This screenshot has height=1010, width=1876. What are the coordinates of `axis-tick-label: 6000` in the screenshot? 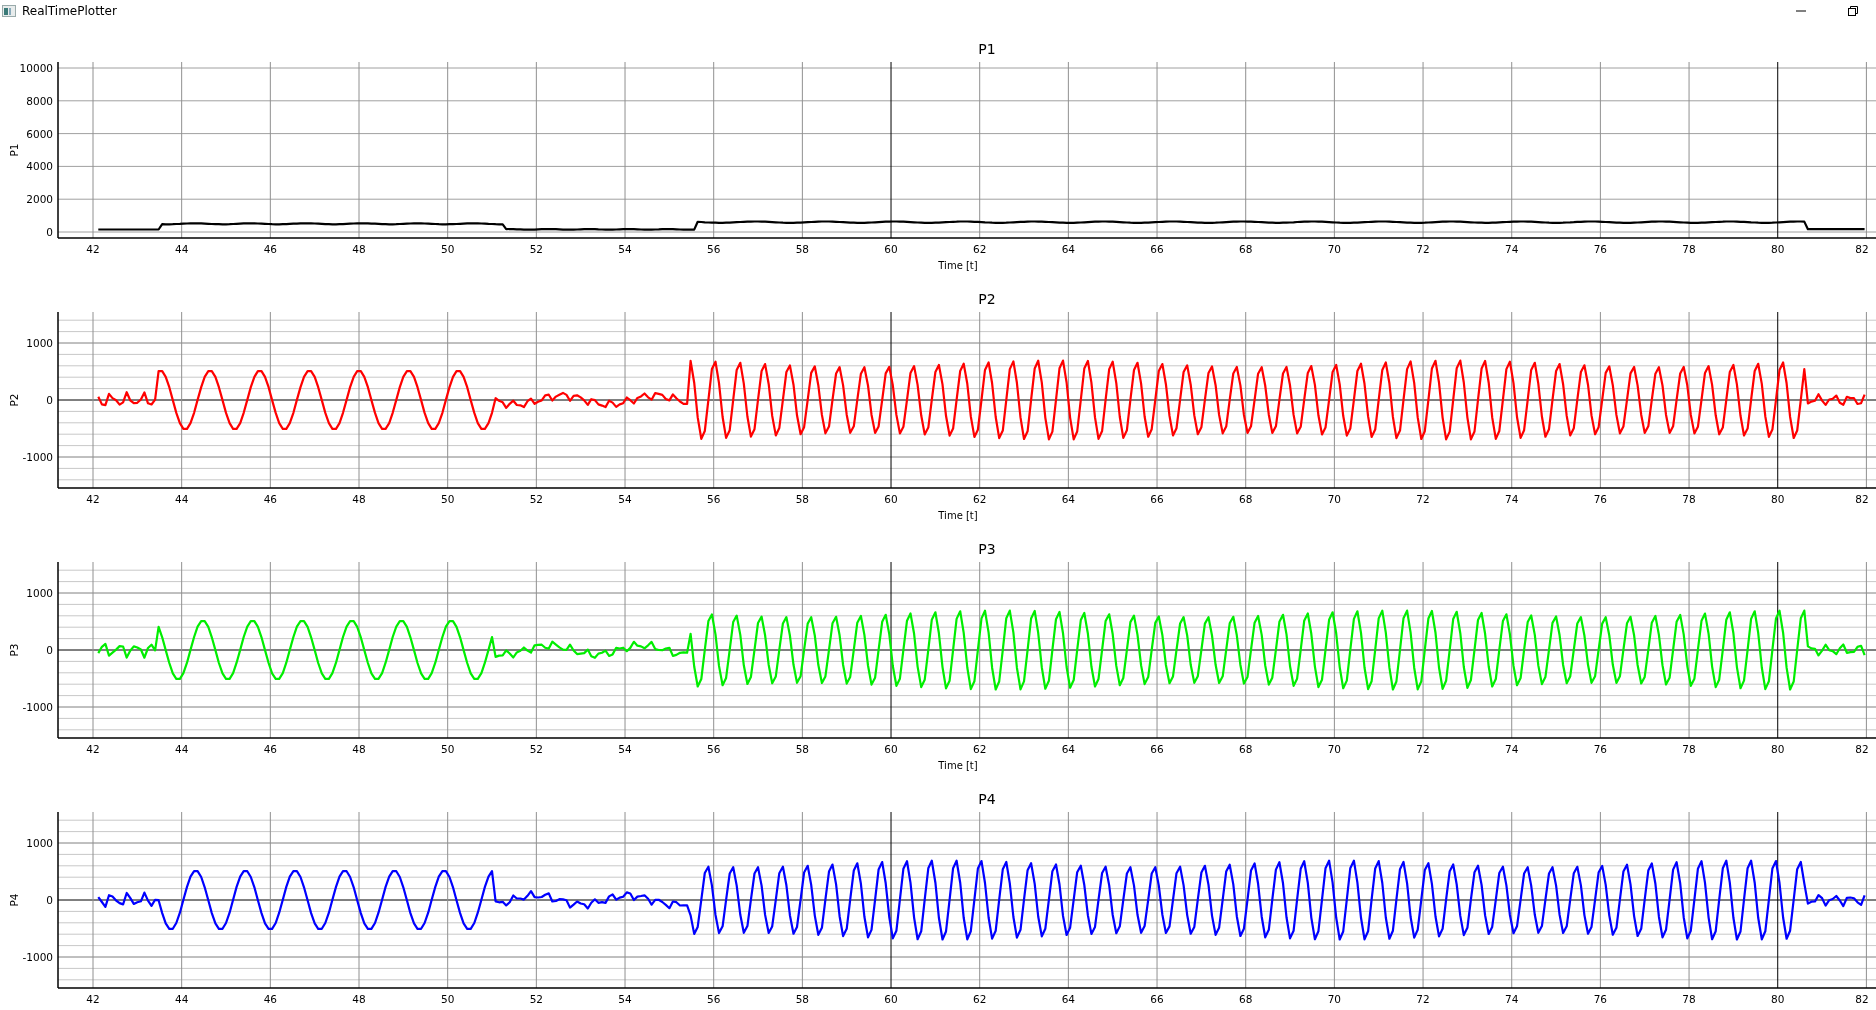 It's located at (39, 133).